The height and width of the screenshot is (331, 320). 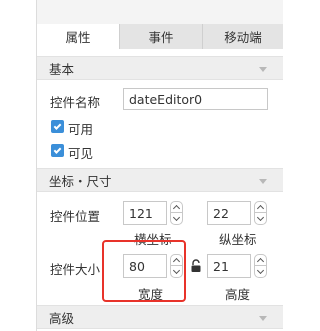 I want to click on x-coordinate-stepper, so click(x=176, y=213).